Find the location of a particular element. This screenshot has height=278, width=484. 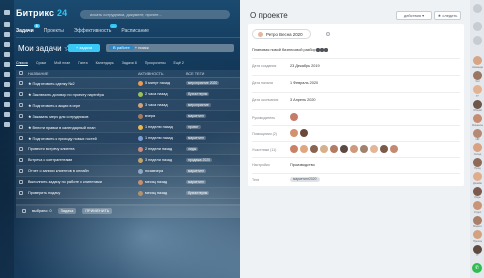

tag-chip: маркетинг2020 is located at coordinates (305, 179).